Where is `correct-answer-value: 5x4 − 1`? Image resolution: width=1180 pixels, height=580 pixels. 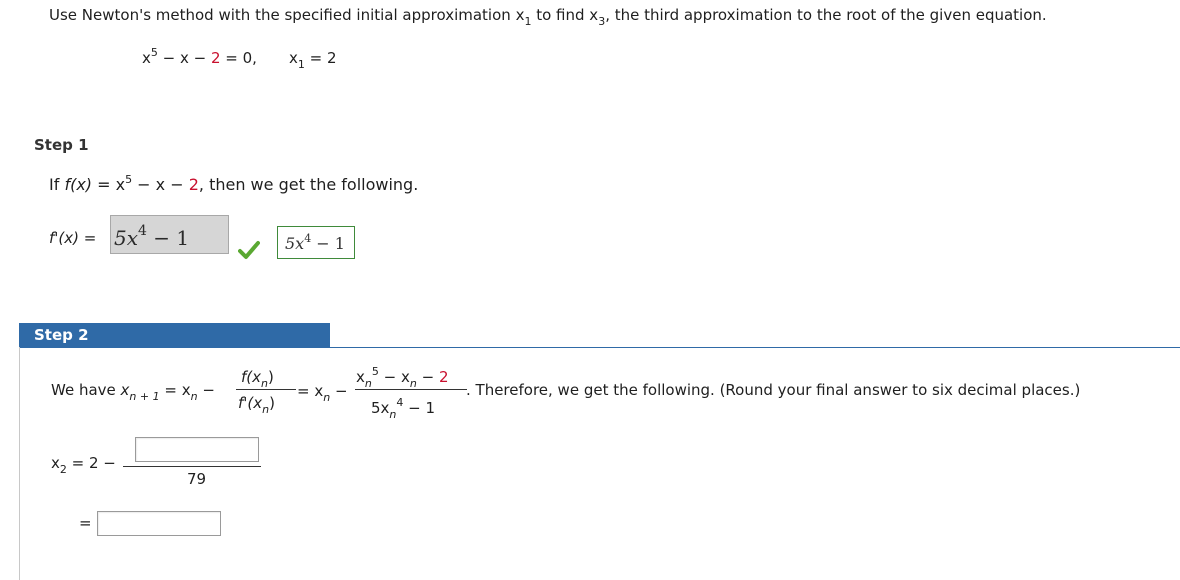 correct-answer-value: 5x4 − 1 is located at coordinates (315, 242).